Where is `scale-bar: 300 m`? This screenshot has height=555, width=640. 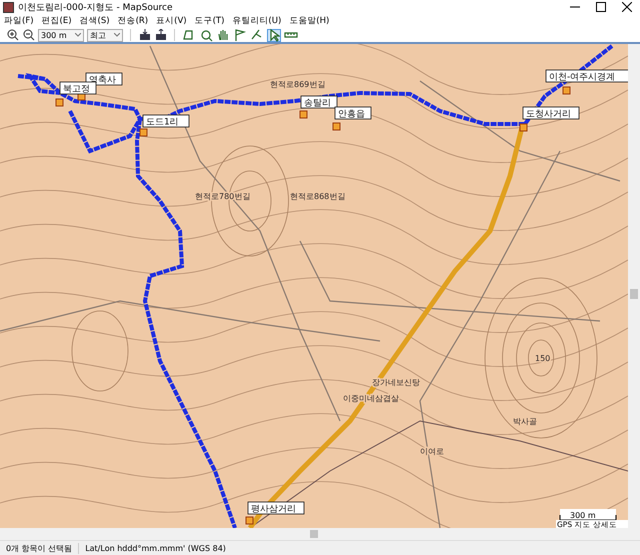
scale-bar: 300 m is located at coordinates (588, 515).